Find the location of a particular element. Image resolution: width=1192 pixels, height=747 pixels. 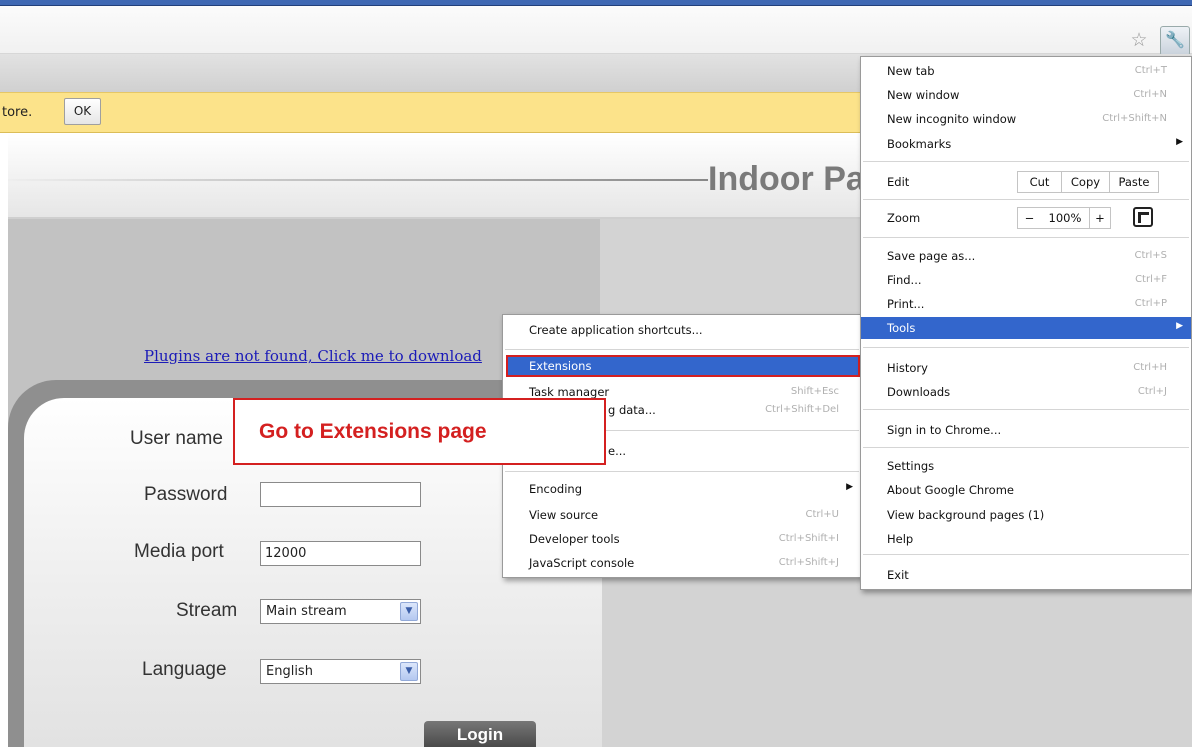

menu-item-new-window: New window Ctrl+N is located at coordinates (1026, 95).